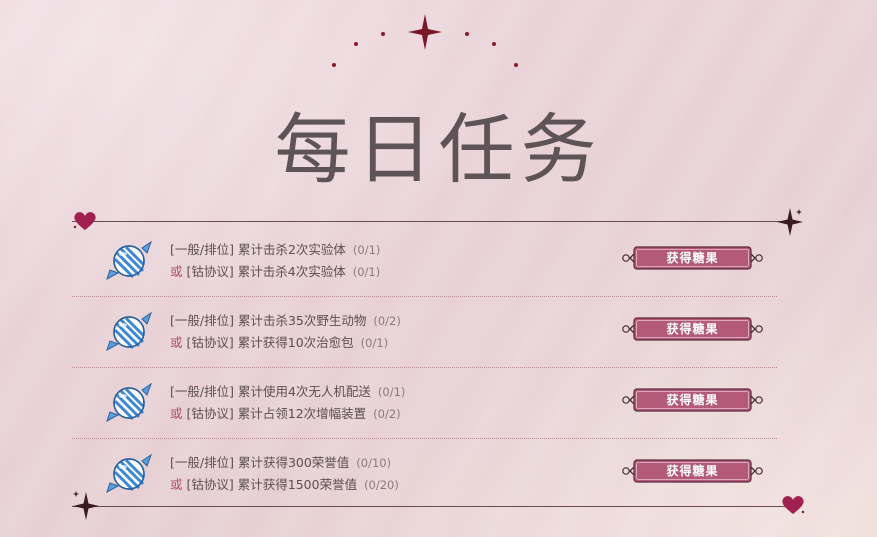 Image resolution: width=877 pixels, height=537 pixels. What do you see at coordinates (432, 506) in the screenshot?
I see `bottom-divider` at bounding box center [432, 506].